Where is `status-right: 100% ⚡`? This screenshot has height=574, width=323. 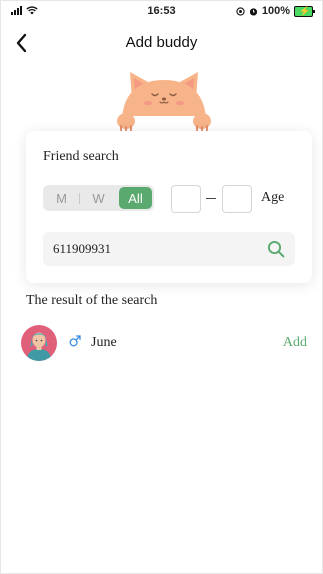 status-right: 100% ⚡ is located at coordinates (275, 11).